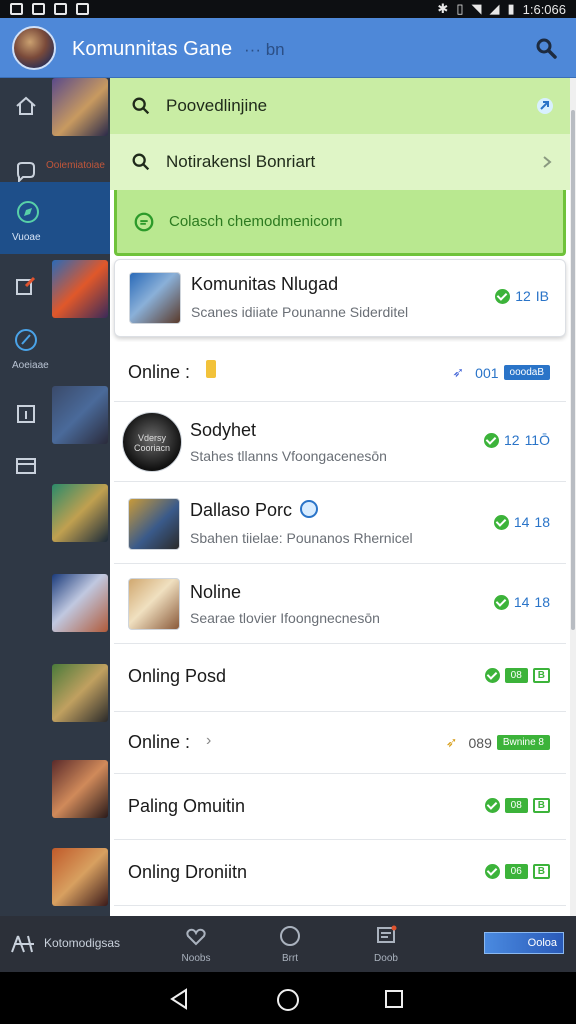 The image size is (576, 1024). Describe the element at coordinates (394, 999) in the screenshot. I see `recents-icon` at that location.